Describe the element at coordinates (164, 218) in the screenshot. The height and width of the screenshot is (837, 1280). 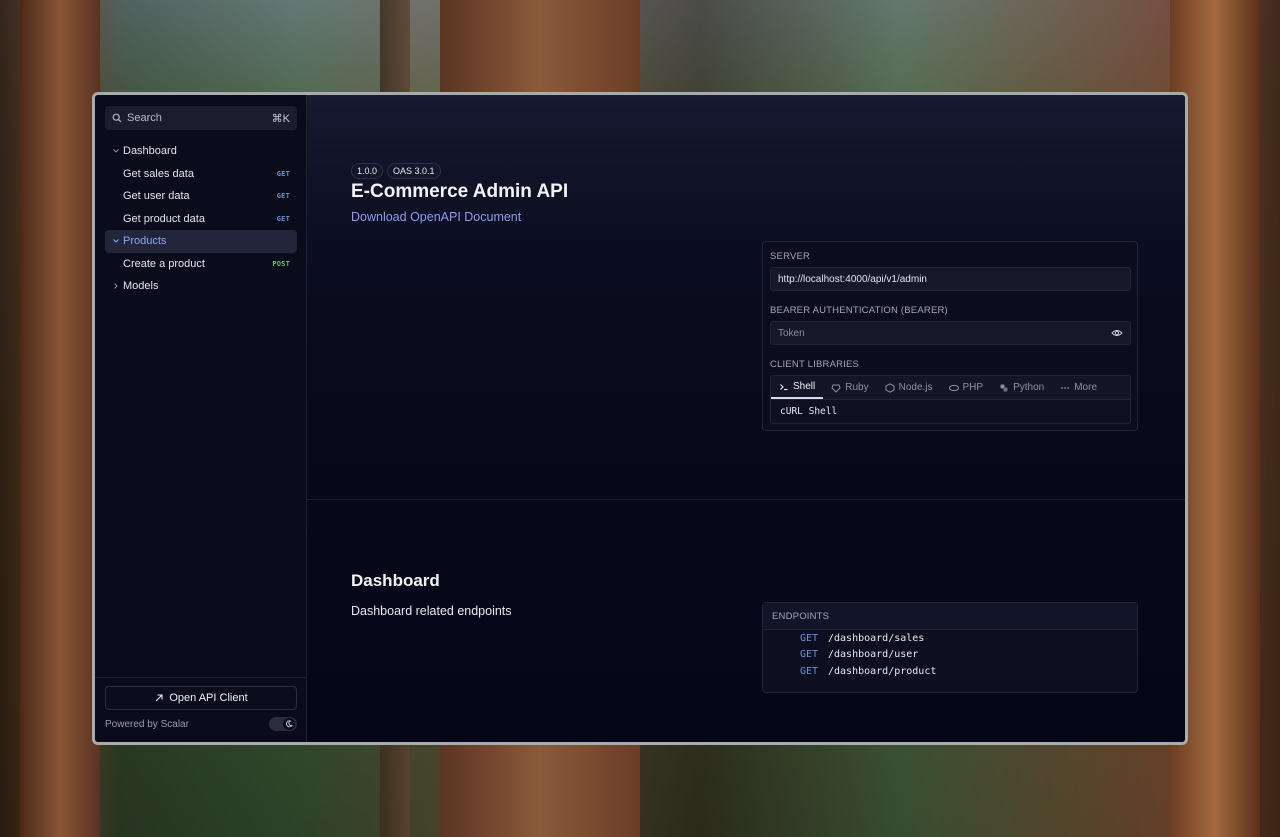
I see `sidebar-item-label: Get product data` at that location.